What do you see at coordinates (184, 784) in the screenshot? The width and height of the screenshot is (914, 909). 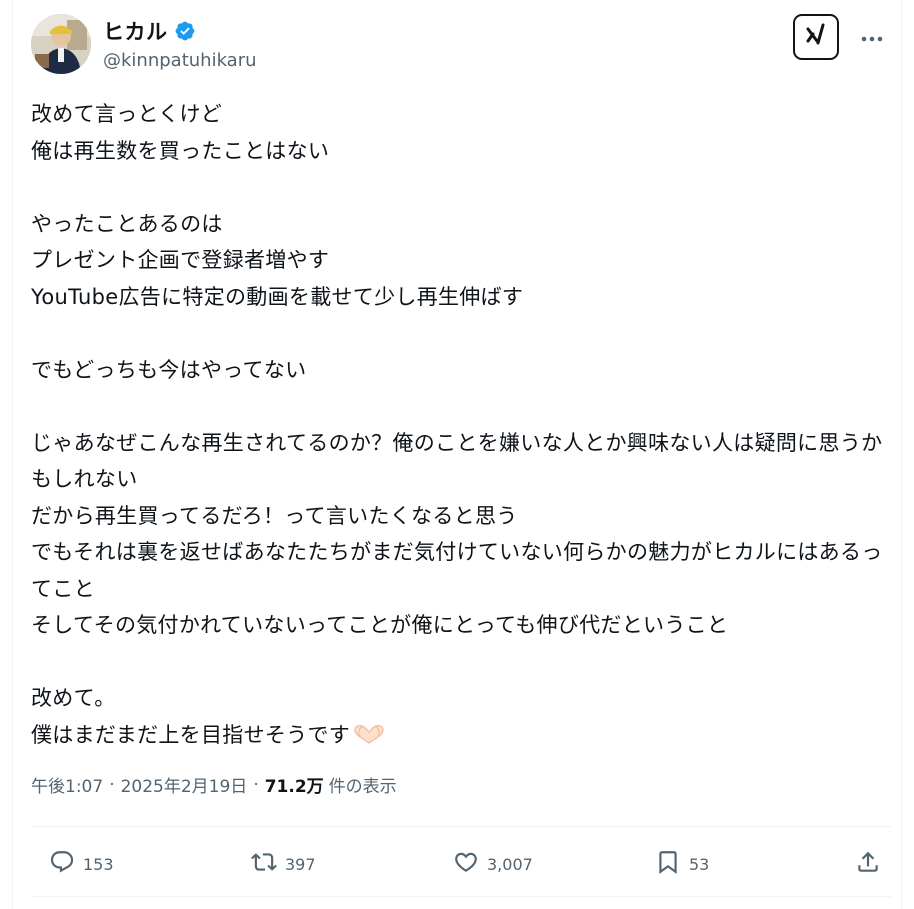 I see `tweet-date: 2025年2月19日` at bounding box center [184, 784].